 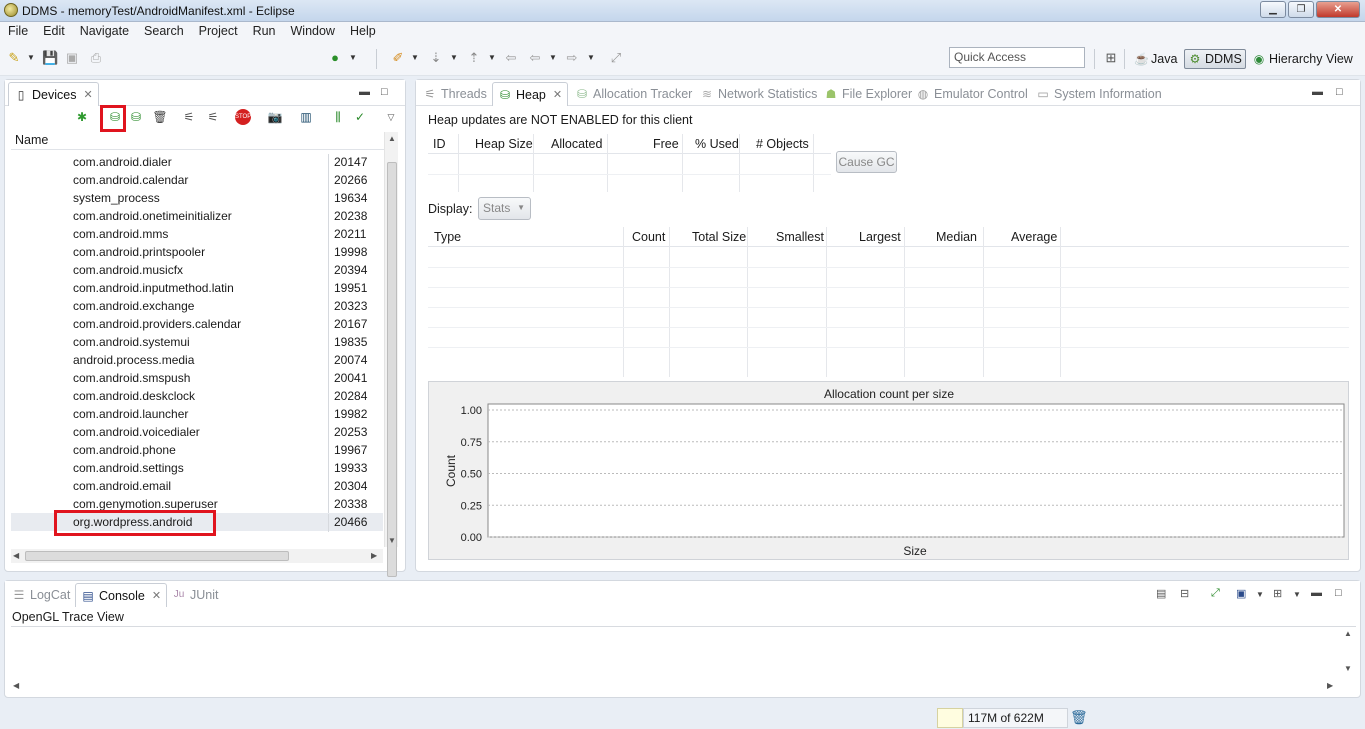 What do you see at coordinates (633, 94) in the screenshot?
I see `tab-allocation-tracker: ⛁ Allocation Tracker` at bounding box center [633, 94].